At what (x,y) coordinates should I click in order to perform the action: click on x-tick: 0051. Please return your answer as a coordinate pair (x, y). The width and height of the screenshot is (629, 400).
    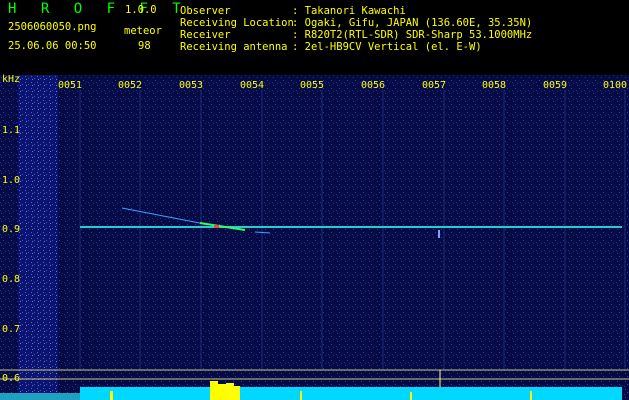
    Looking at the image, I should click on (70, 85).